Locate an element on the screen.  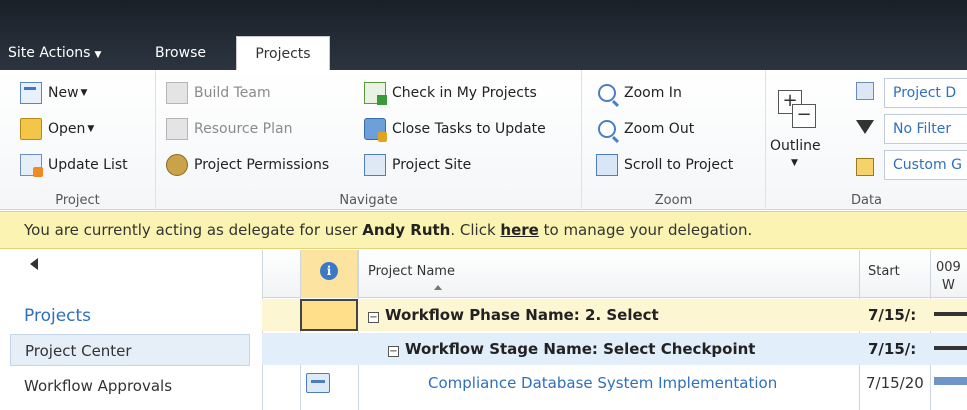
delegation-suffix: to manage your delegation. is located at coordinates (645, 230).